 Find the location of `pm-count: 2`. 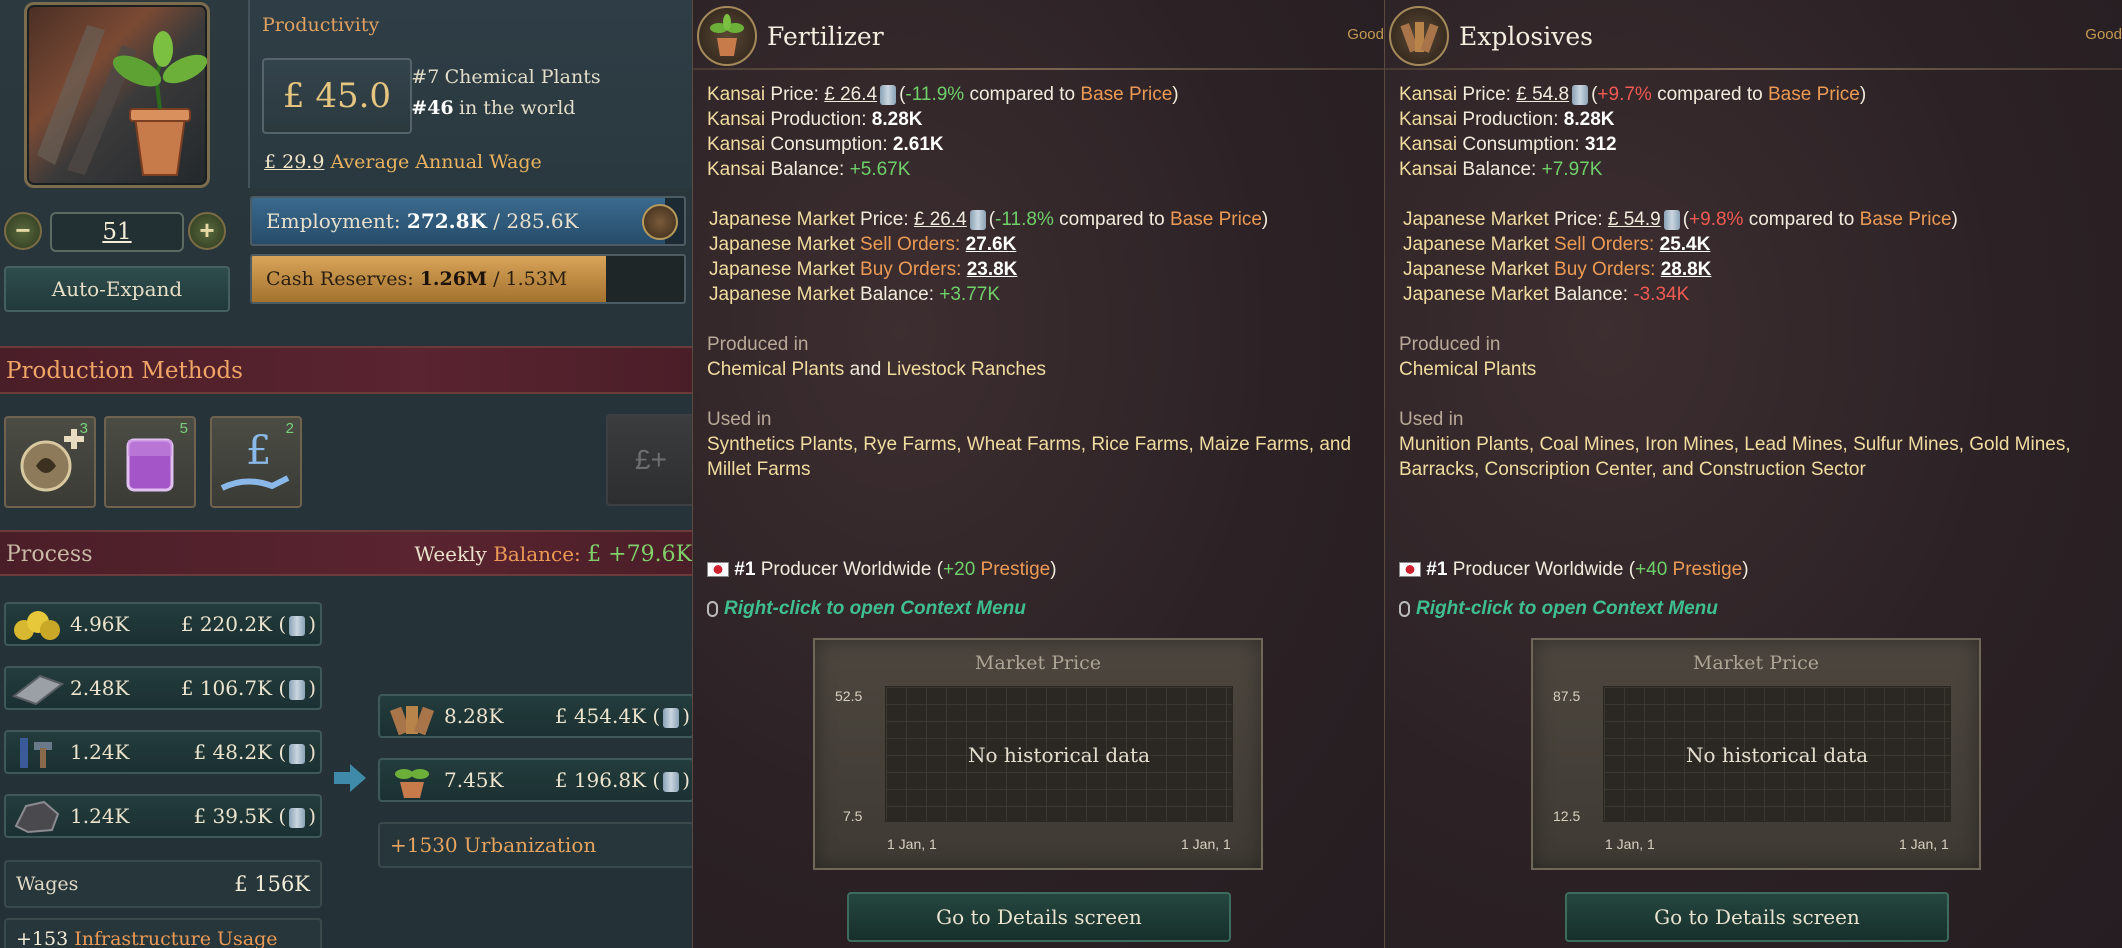

pm-count: 2 is located at coordinates (289, 428).